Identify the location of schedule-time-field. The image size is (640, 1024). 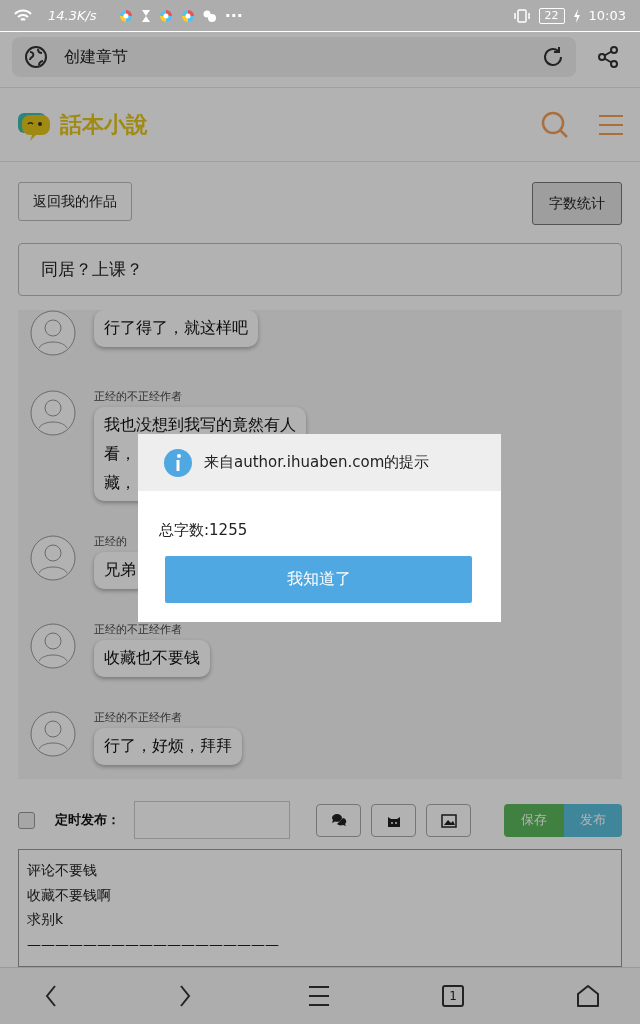
(212, 820).